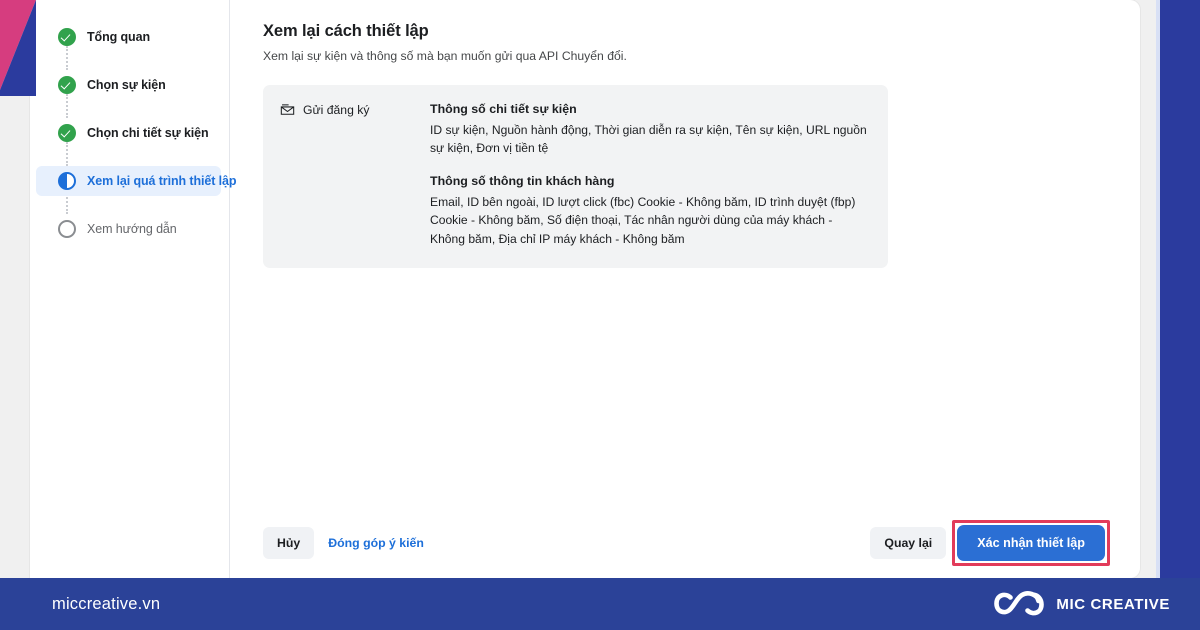  I want to click on brand-banner: miccreative.vn MIC CREATIVE, so click(600, 604).